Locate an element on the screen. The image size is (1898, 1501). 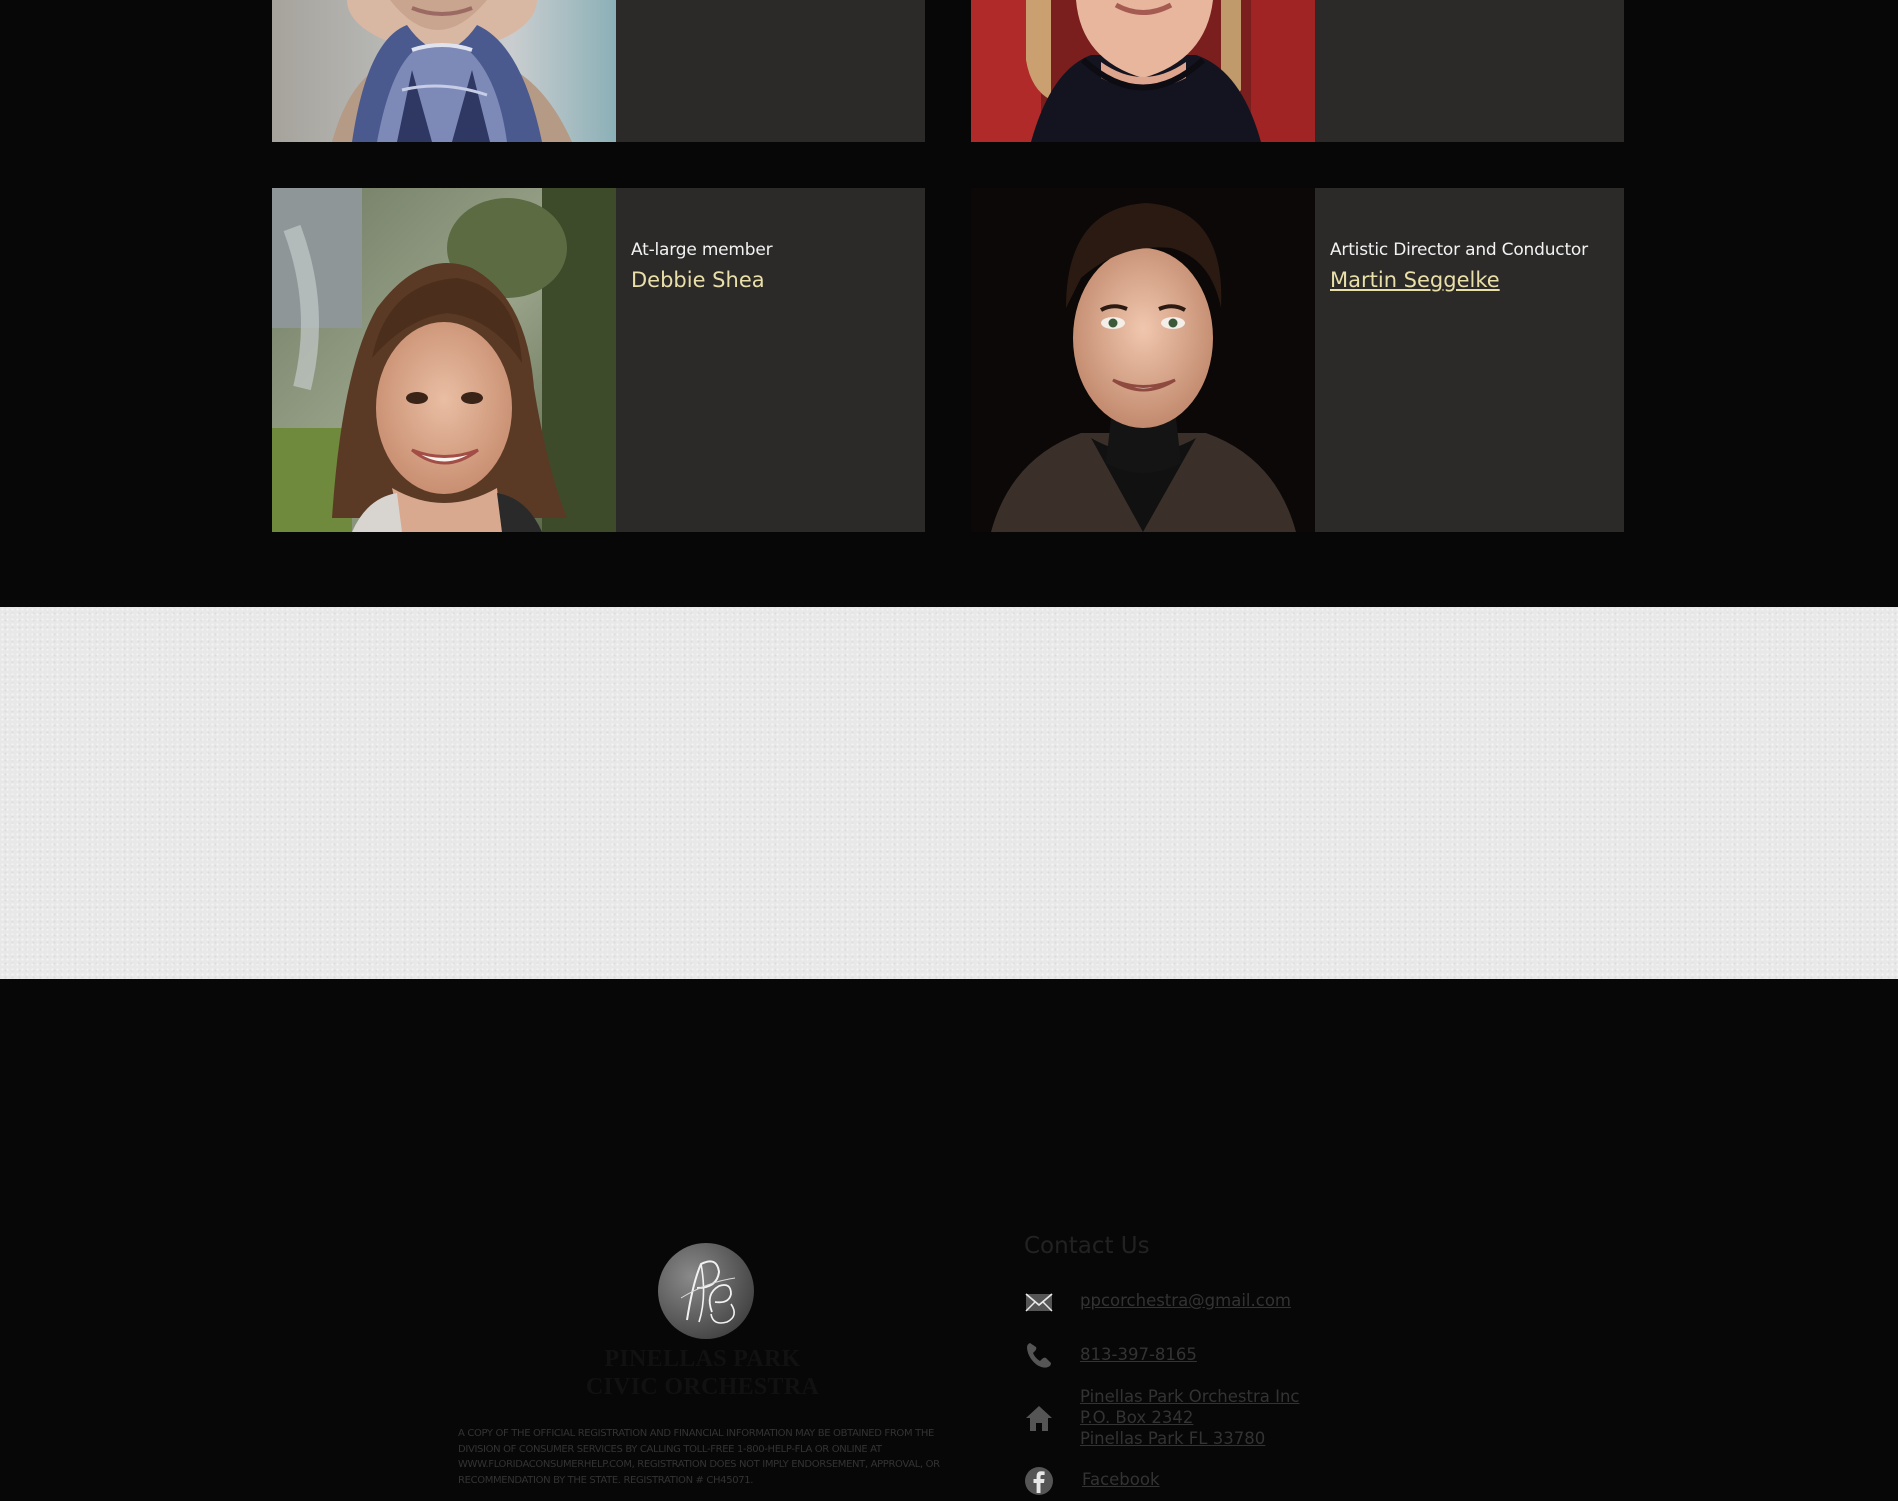
phone-icon is located at coordinates (1039, 1355).